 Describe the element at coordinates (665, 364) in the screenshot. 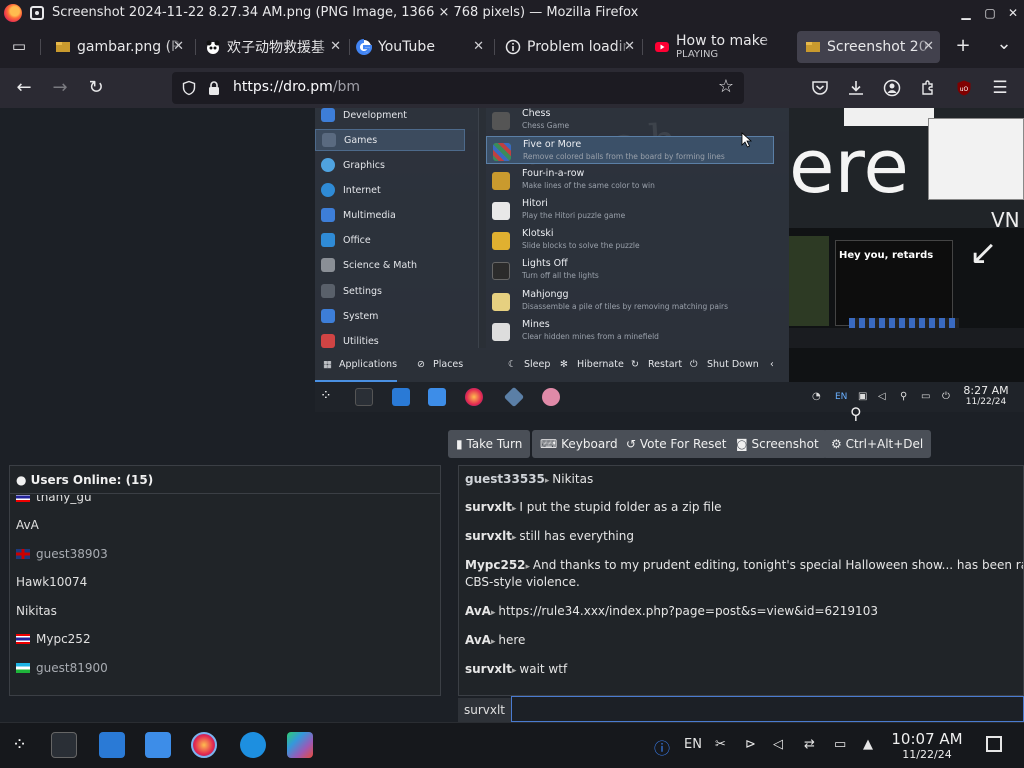

I see `restart-button: Restart` at that location.